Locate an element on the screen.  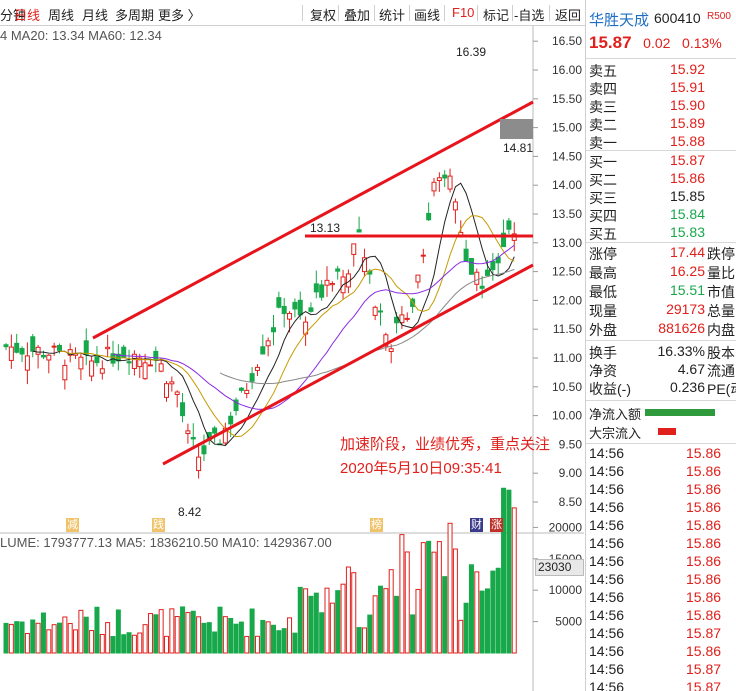
tab-weekly: 周线 is located at coordinates (61, 14).